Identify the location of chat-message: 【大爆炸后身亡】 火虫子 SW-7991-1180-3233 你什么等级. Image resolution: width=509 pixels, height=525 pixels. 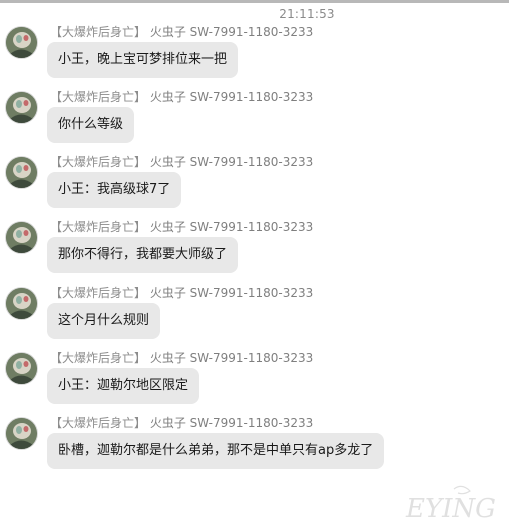
(254, 122).